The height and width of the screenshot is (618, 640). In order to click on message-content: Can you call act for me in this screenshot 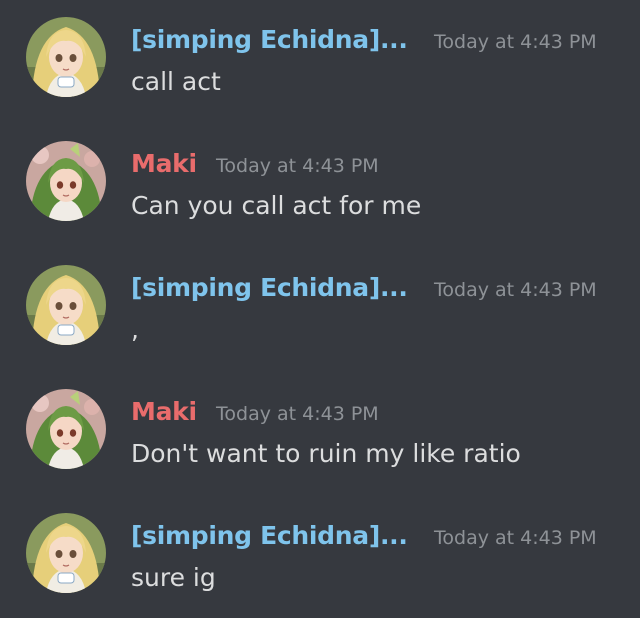, I will do `click(276, 205)`.